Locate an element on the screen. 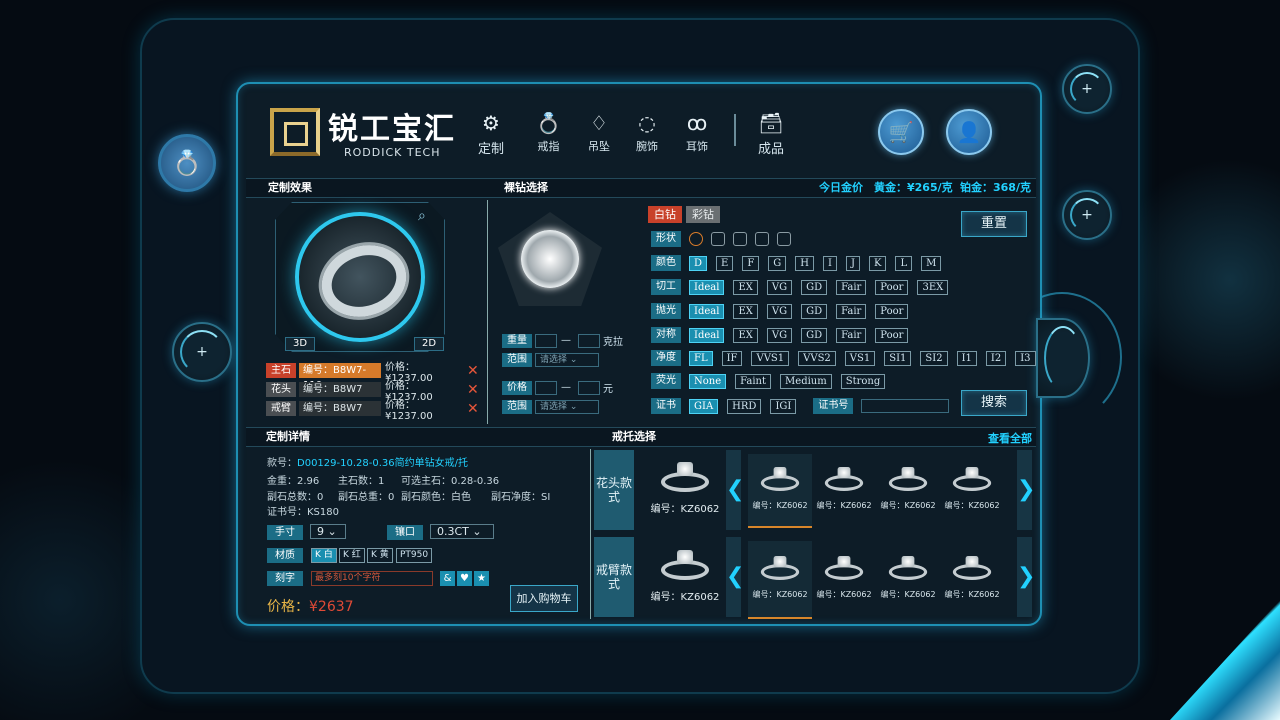 This screenshot has width=1280, height=720. clarity-option: I1 is located at coordinates (966, 358).